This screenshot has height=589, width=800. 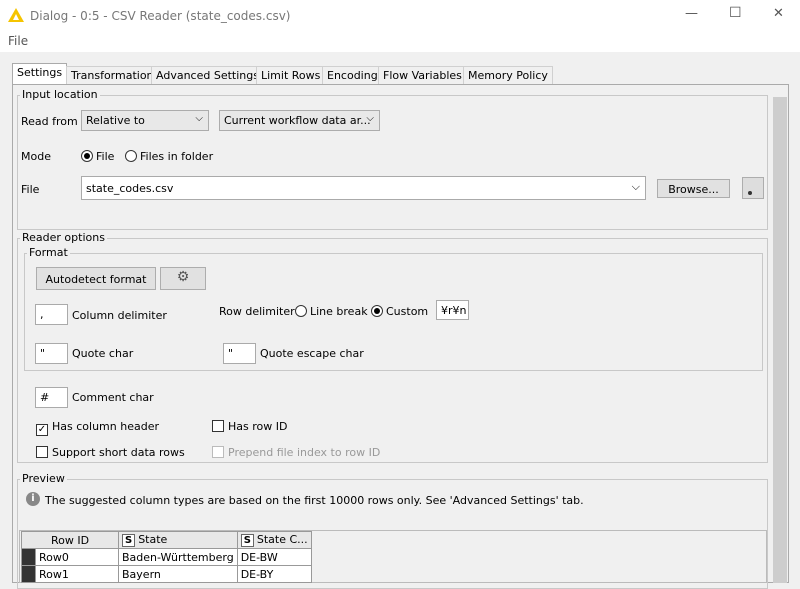 I want to click on column-header-state: S State, so click(x=178, y=540).